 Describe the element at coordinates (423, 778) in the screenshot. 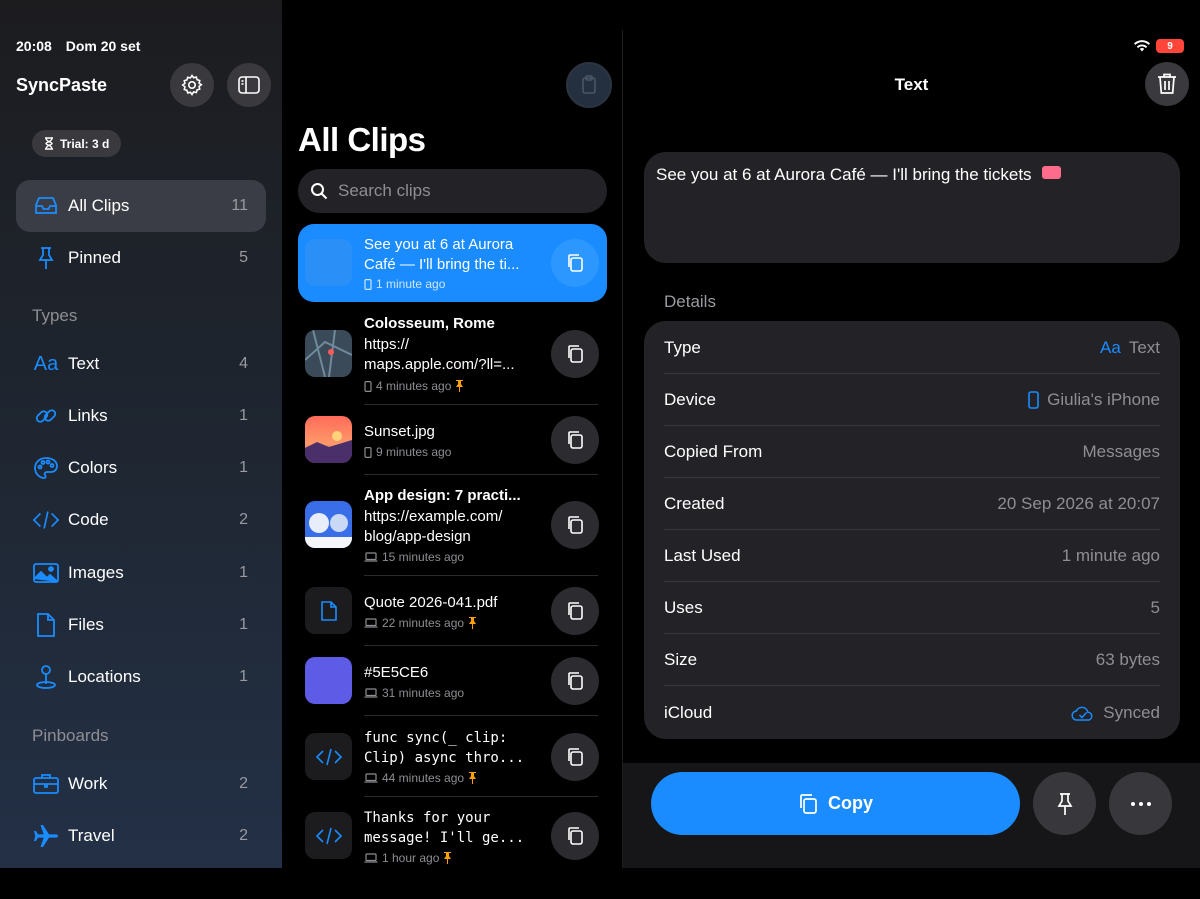

I see `clip-time: 44 minutes ago` at that location.